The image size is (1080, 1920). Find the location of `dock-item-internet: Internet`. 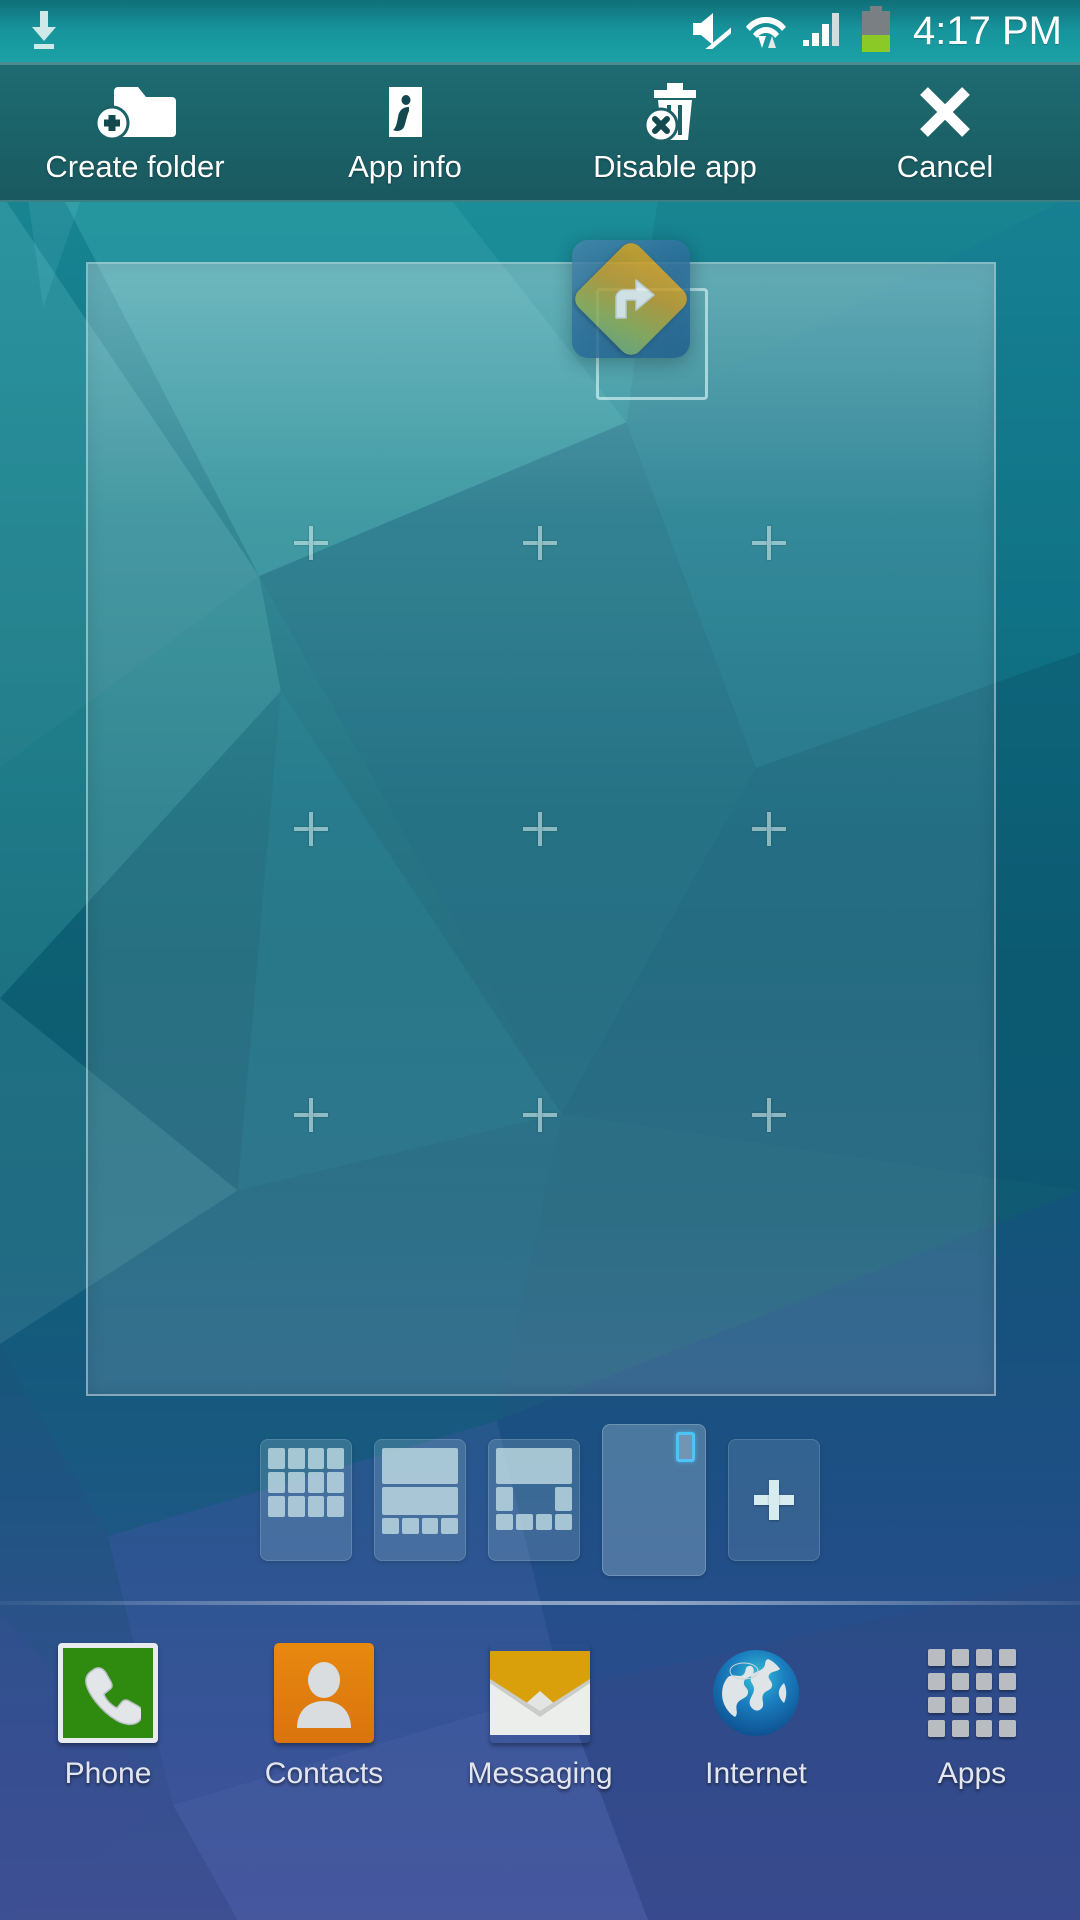

dock-item-internet: Internet is located at coordinates (756, 1717).